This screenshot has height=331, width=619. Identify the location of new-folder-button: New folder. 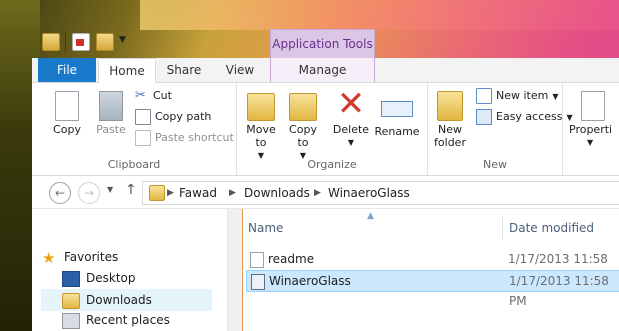
(450, 118).